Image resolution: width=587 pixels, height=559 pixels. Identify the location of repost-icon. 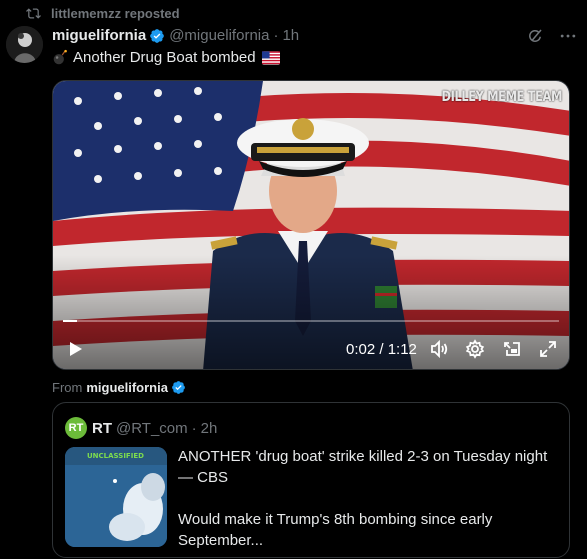
(33, 13).